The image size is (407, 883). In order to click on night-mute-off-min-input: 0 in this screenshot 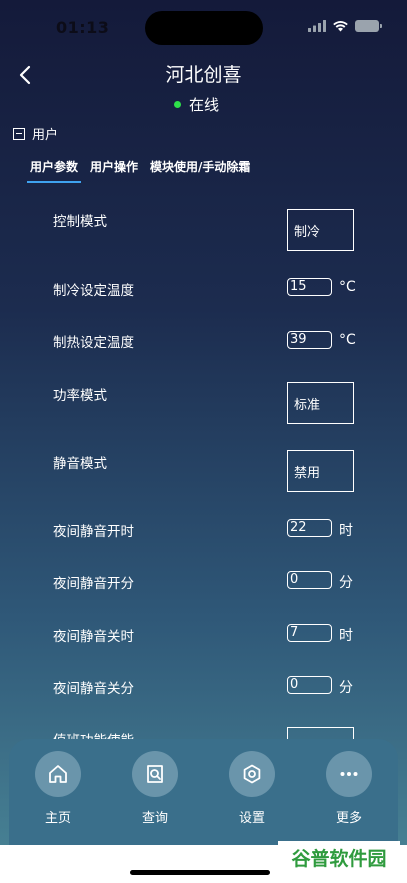, I will do `click(309, 685)`.